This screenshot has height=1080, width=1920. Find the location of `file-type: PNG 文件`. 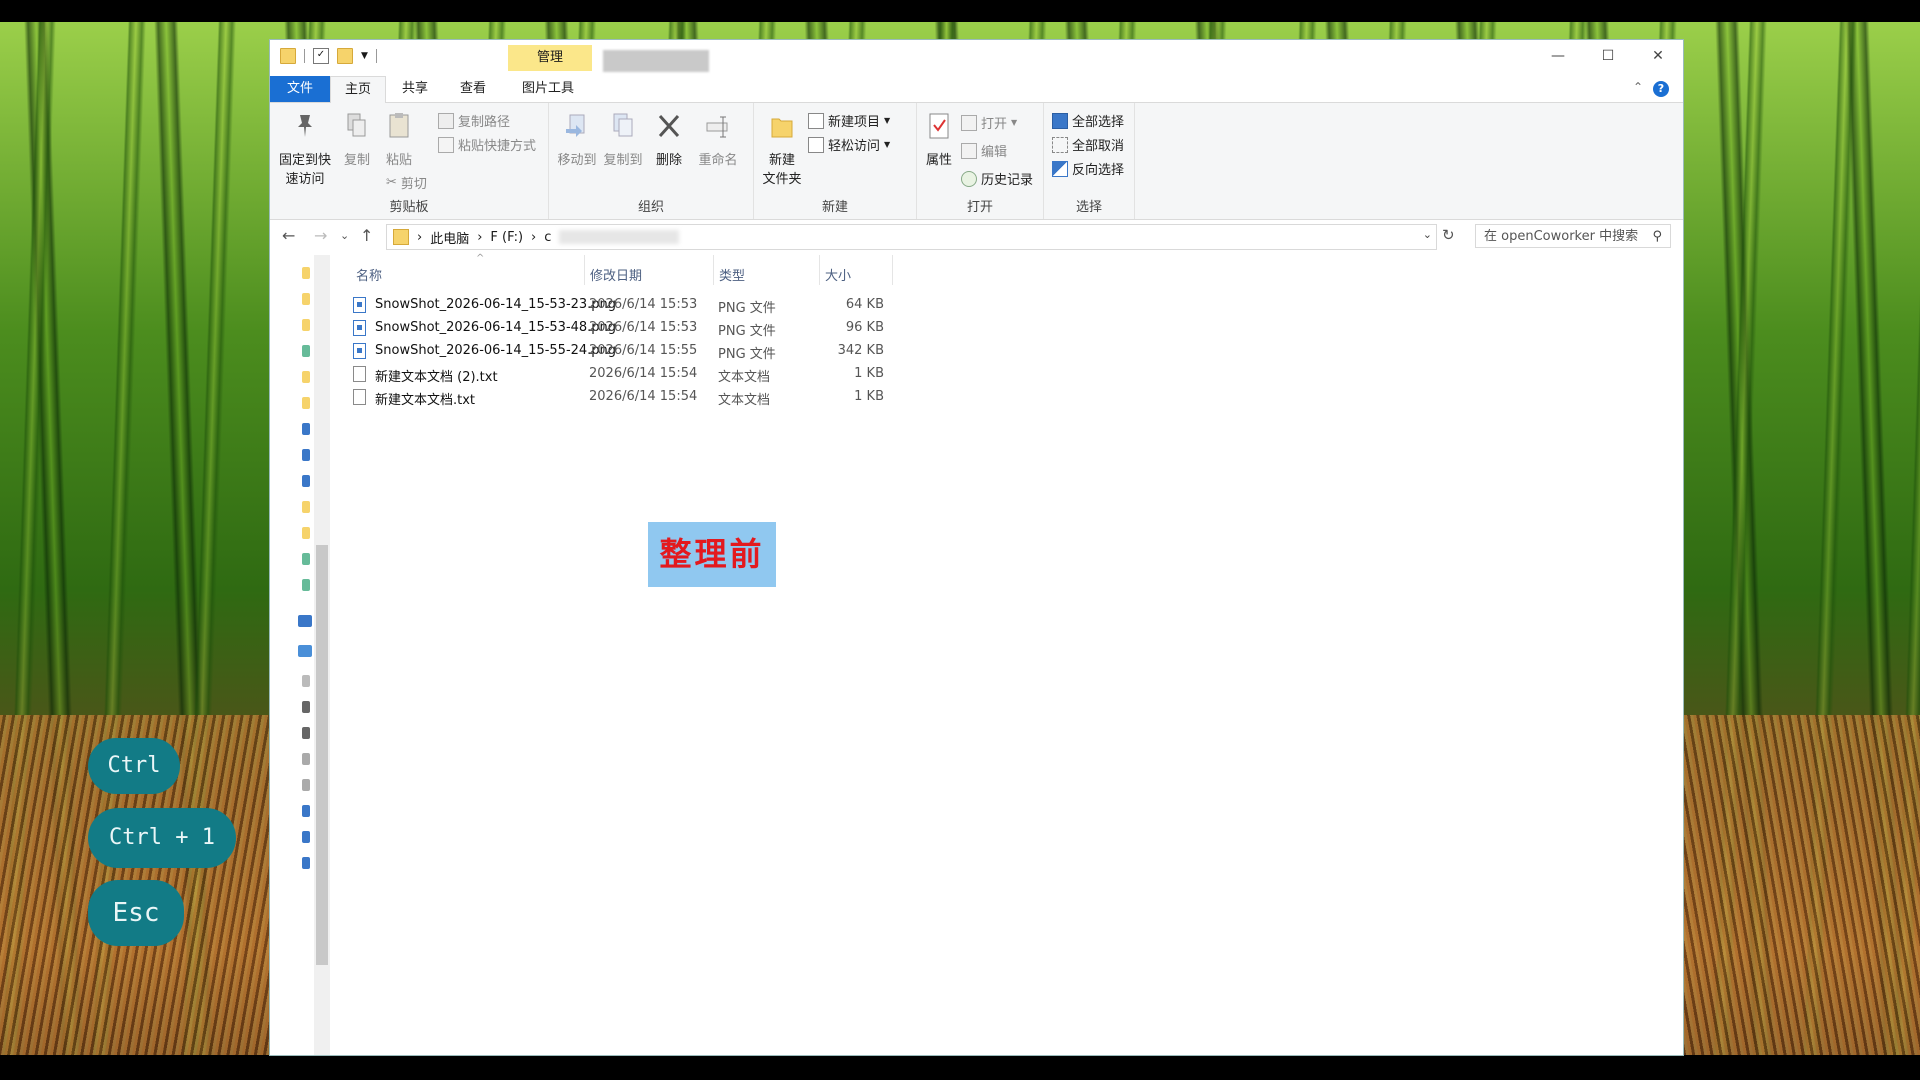

file-type: PNG 文件 is located at coordinates (747, 308).